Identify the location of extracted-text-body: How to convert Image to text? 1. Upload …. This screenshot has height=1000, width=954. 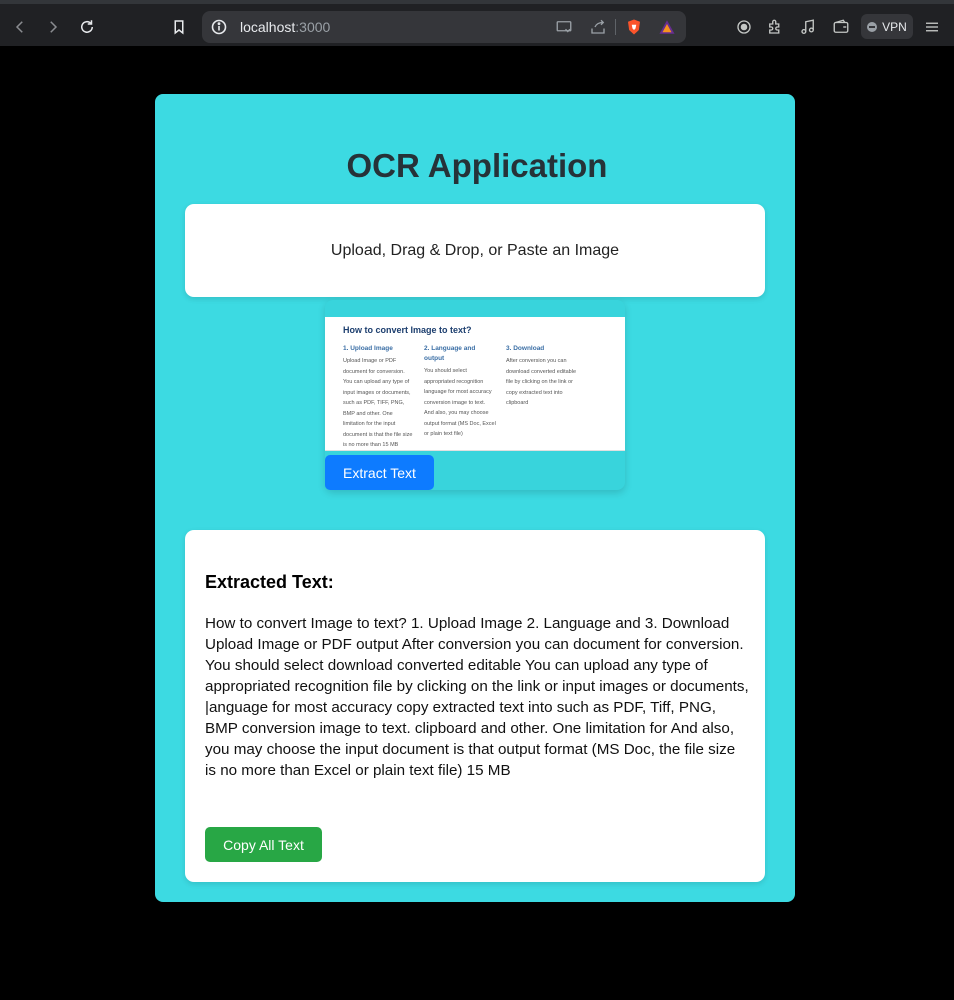
(477, 697).